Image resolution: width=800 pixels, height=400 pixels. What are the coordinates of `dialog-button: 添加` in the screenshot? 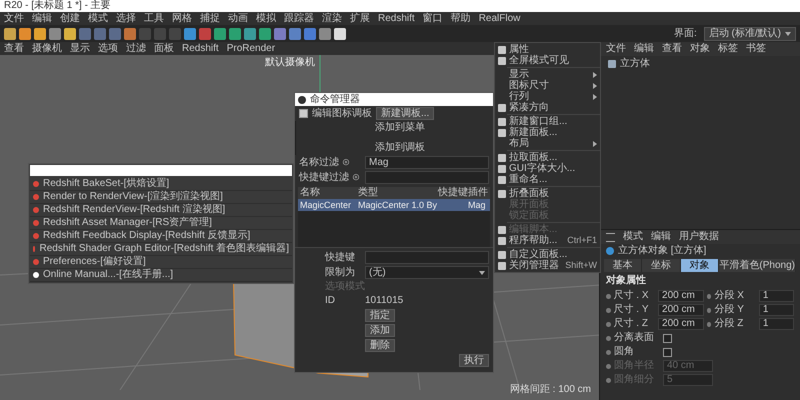 It's located at (380, 330).